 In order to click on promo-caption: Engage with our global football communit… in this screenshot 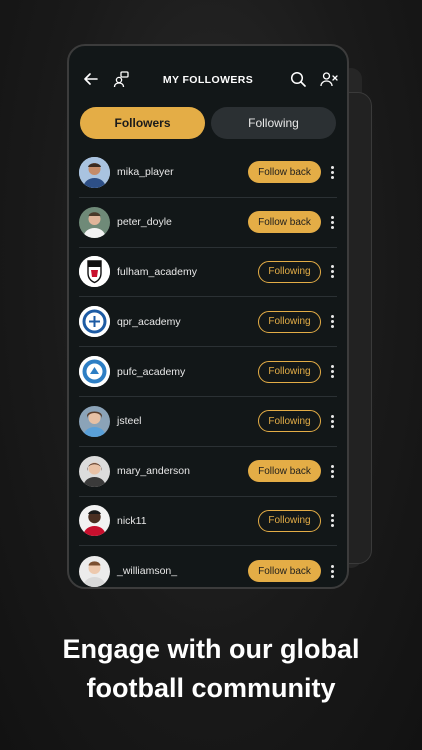, I will do `click(211, 669)`.